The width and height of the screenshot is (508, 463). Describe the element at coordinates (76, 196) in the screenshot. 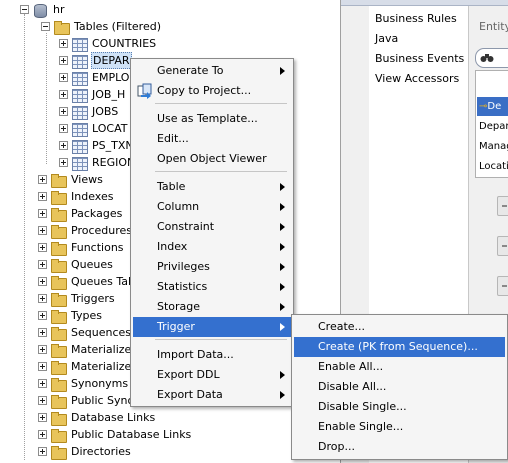

I see `tree-node-indexes: Indexes` at that location.